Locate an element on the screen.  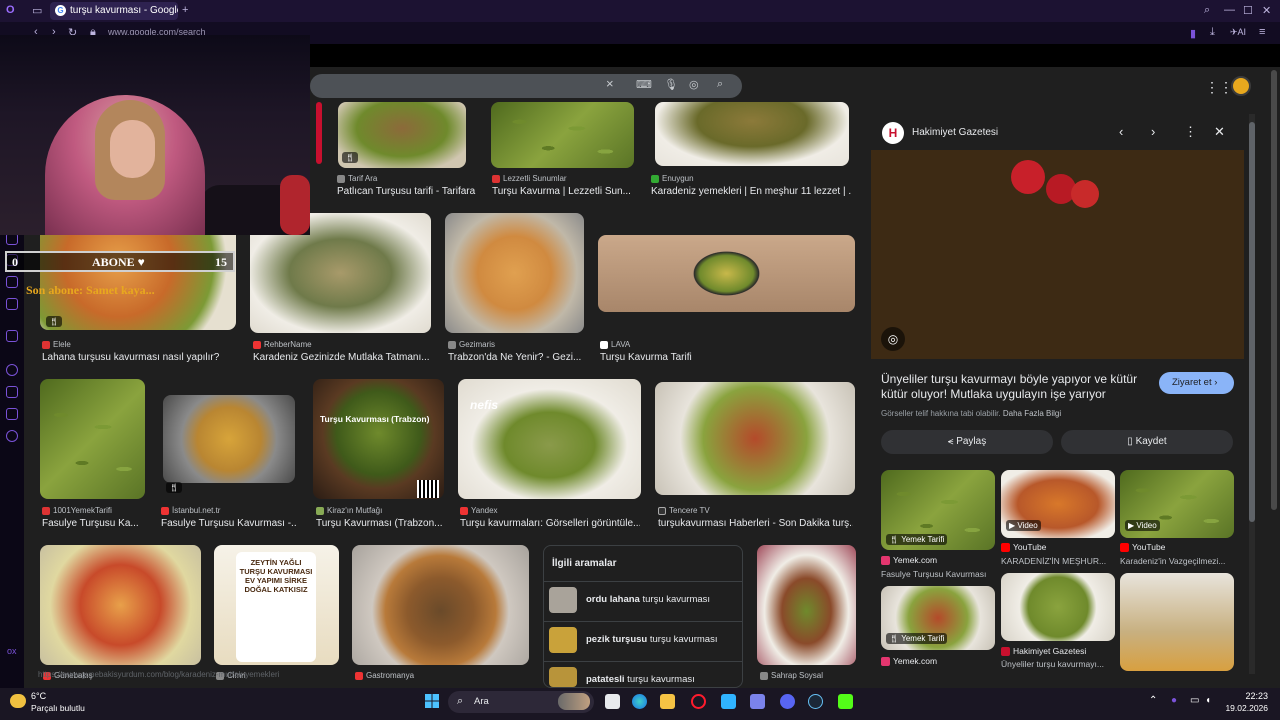
visit-button: Ziyaret et › is located at coordinates (1196, 383).